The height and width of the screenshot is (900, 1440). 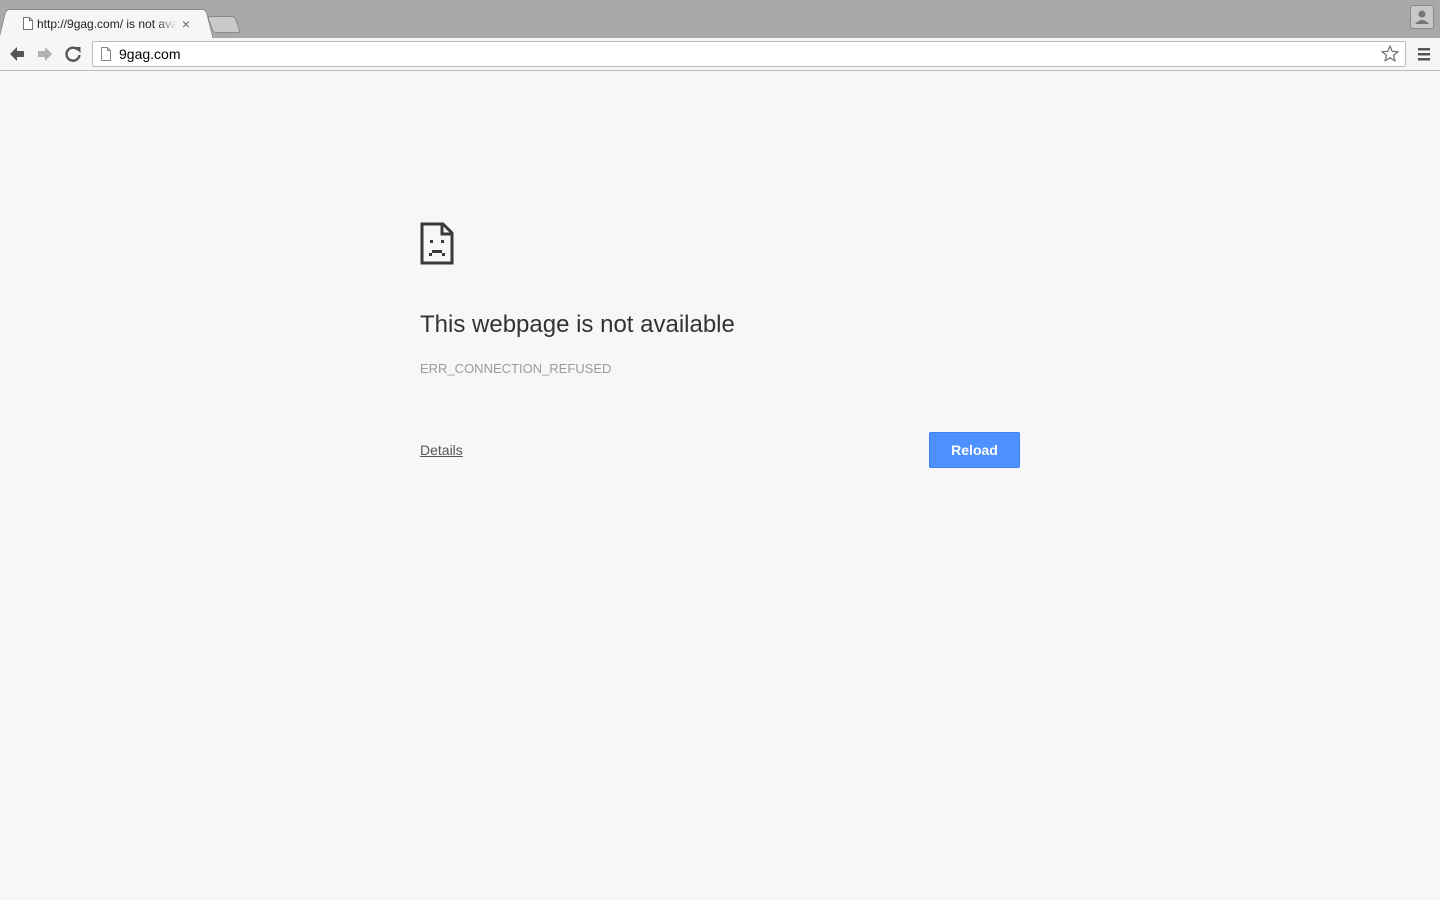 I want to click on back-arrow-icon, so click(x=17, y=54).